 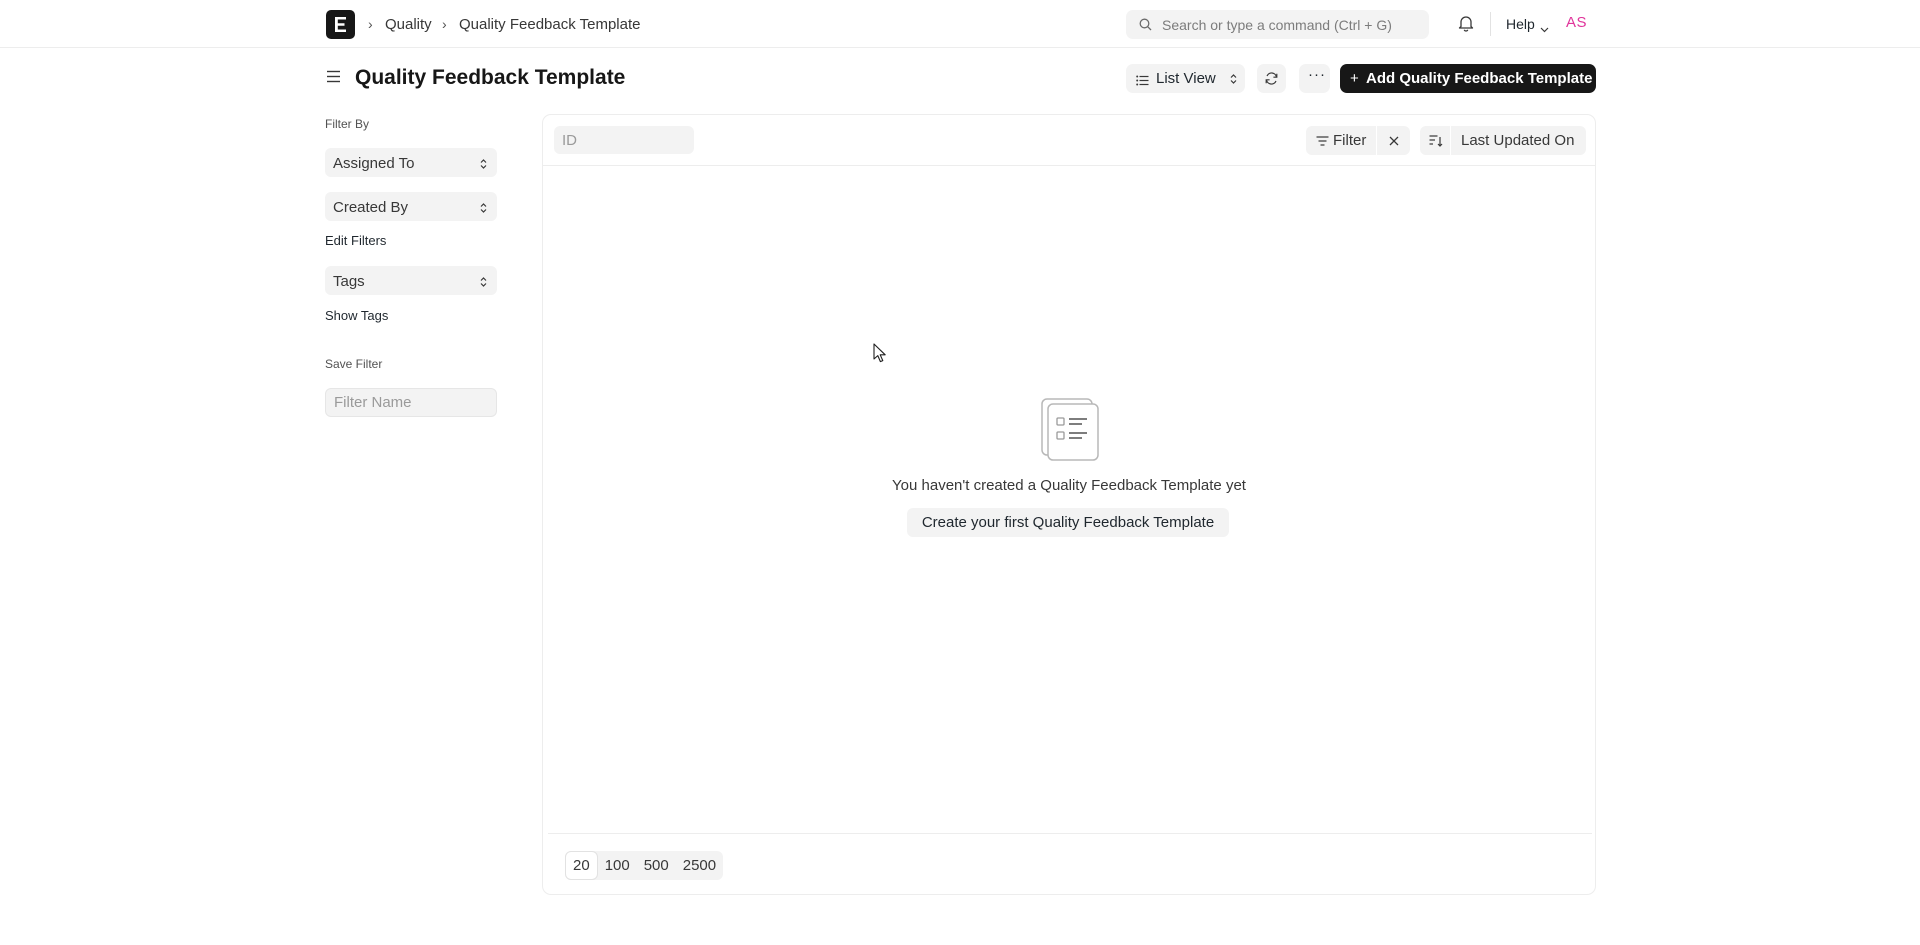 I want to click on refresh-button, so click(x=1271, y=78).